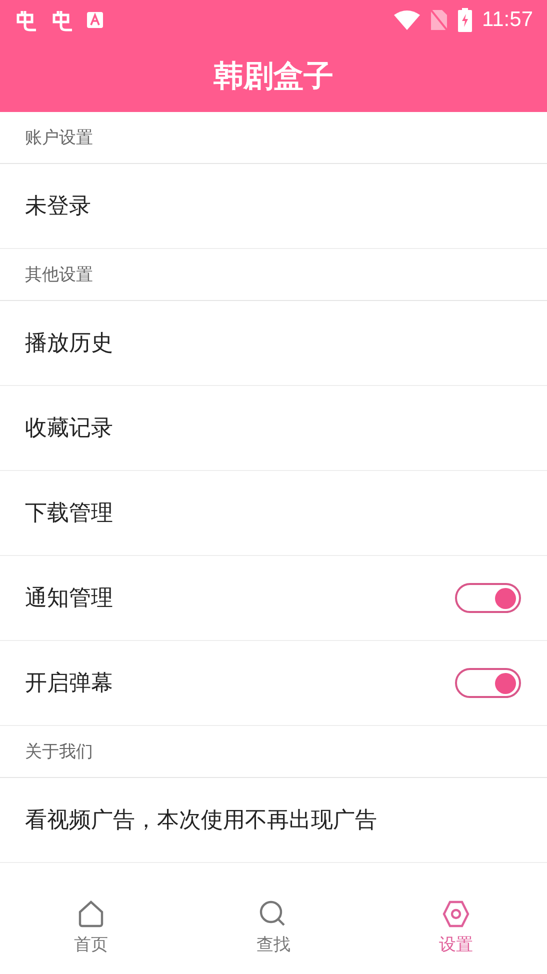 Image resolution: width=547 pixels, height=974 pixels. What do you see at coordinates (273, 683) in the screenshot?
I see `settings-item: 开启弹幕` at bounding box center [273, 683].